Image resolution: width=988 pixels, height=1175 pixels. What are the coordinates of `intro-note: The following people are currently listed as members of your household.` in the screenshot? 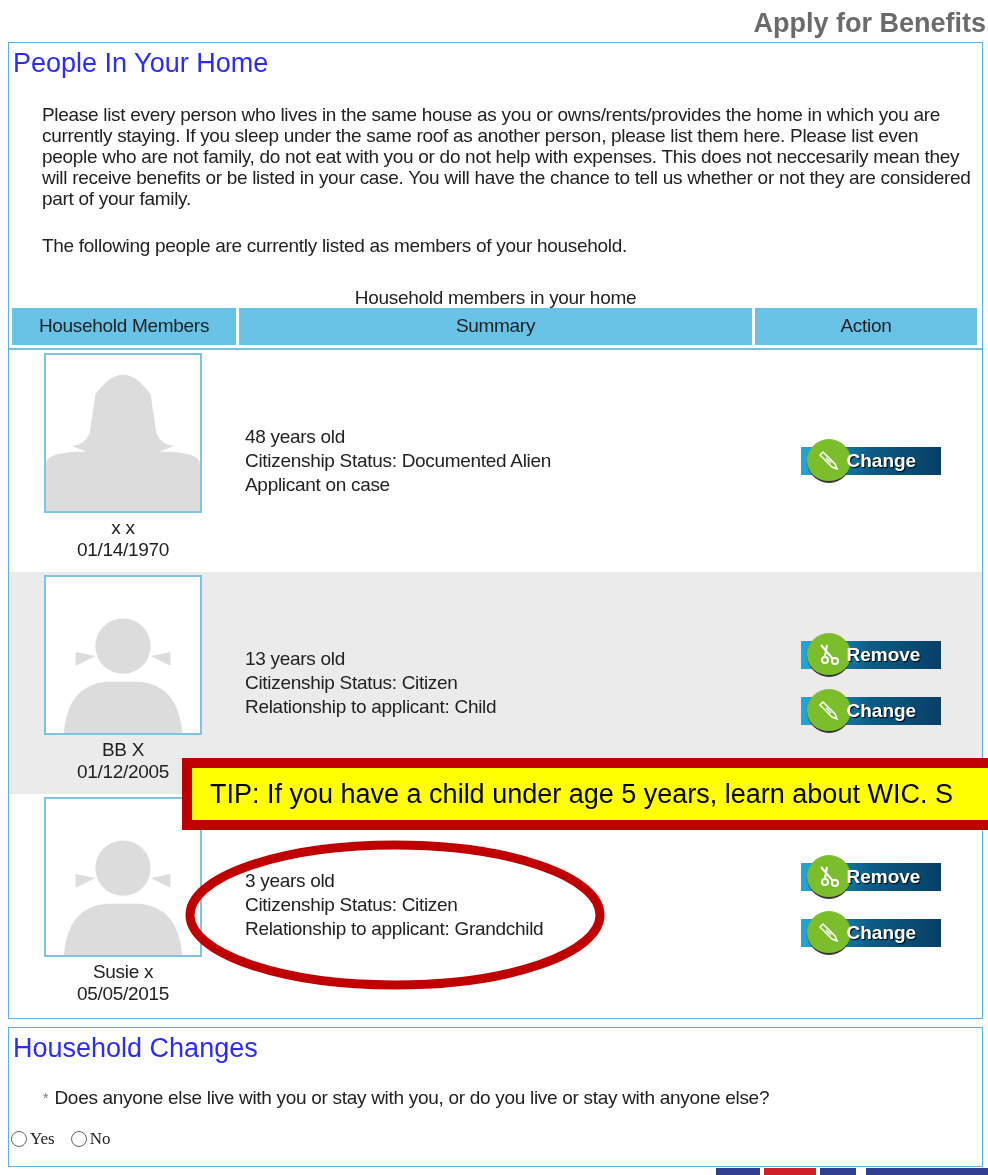 It's located at (334, 245).